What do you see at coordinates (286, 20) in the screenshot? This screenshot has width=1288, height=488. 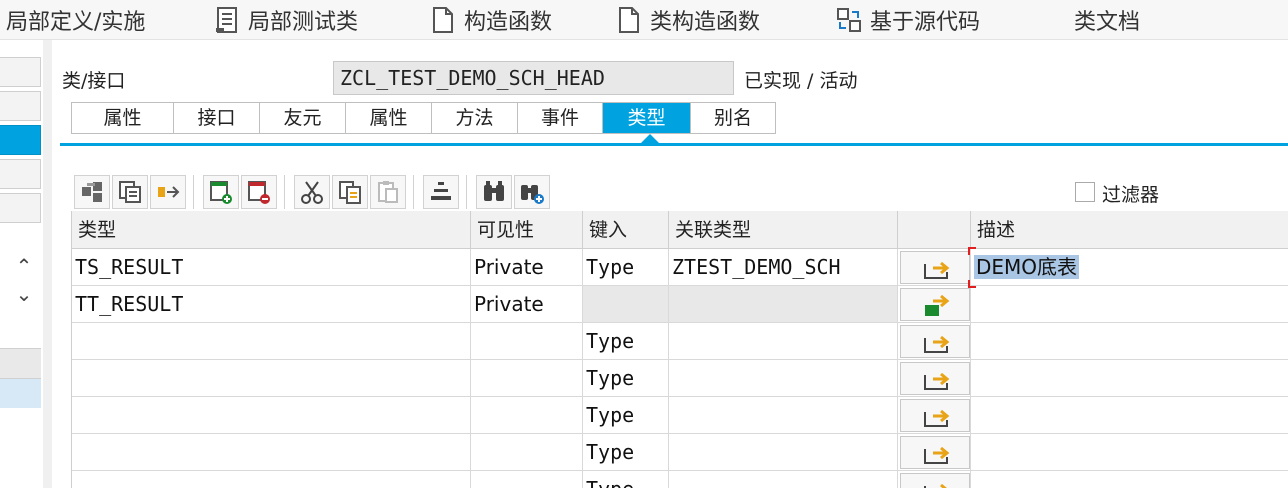 I see `local-test-classes-button: 局部测试类` at bounding box center [286, 20].